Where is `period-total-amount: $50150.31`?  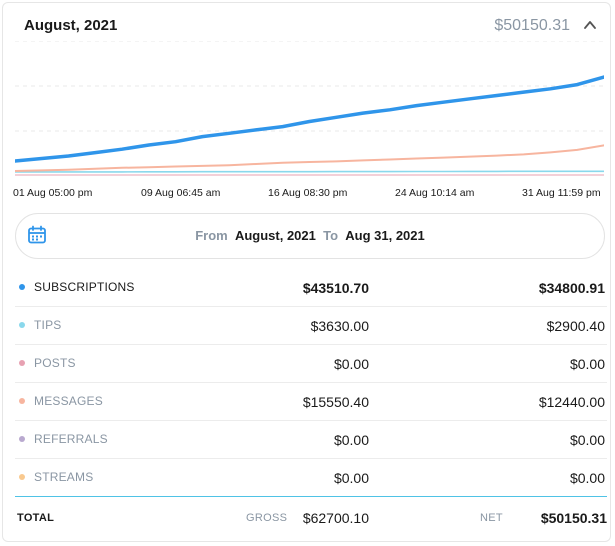 period-total-amount: $50150.31 is located at coordinates (532, 25).